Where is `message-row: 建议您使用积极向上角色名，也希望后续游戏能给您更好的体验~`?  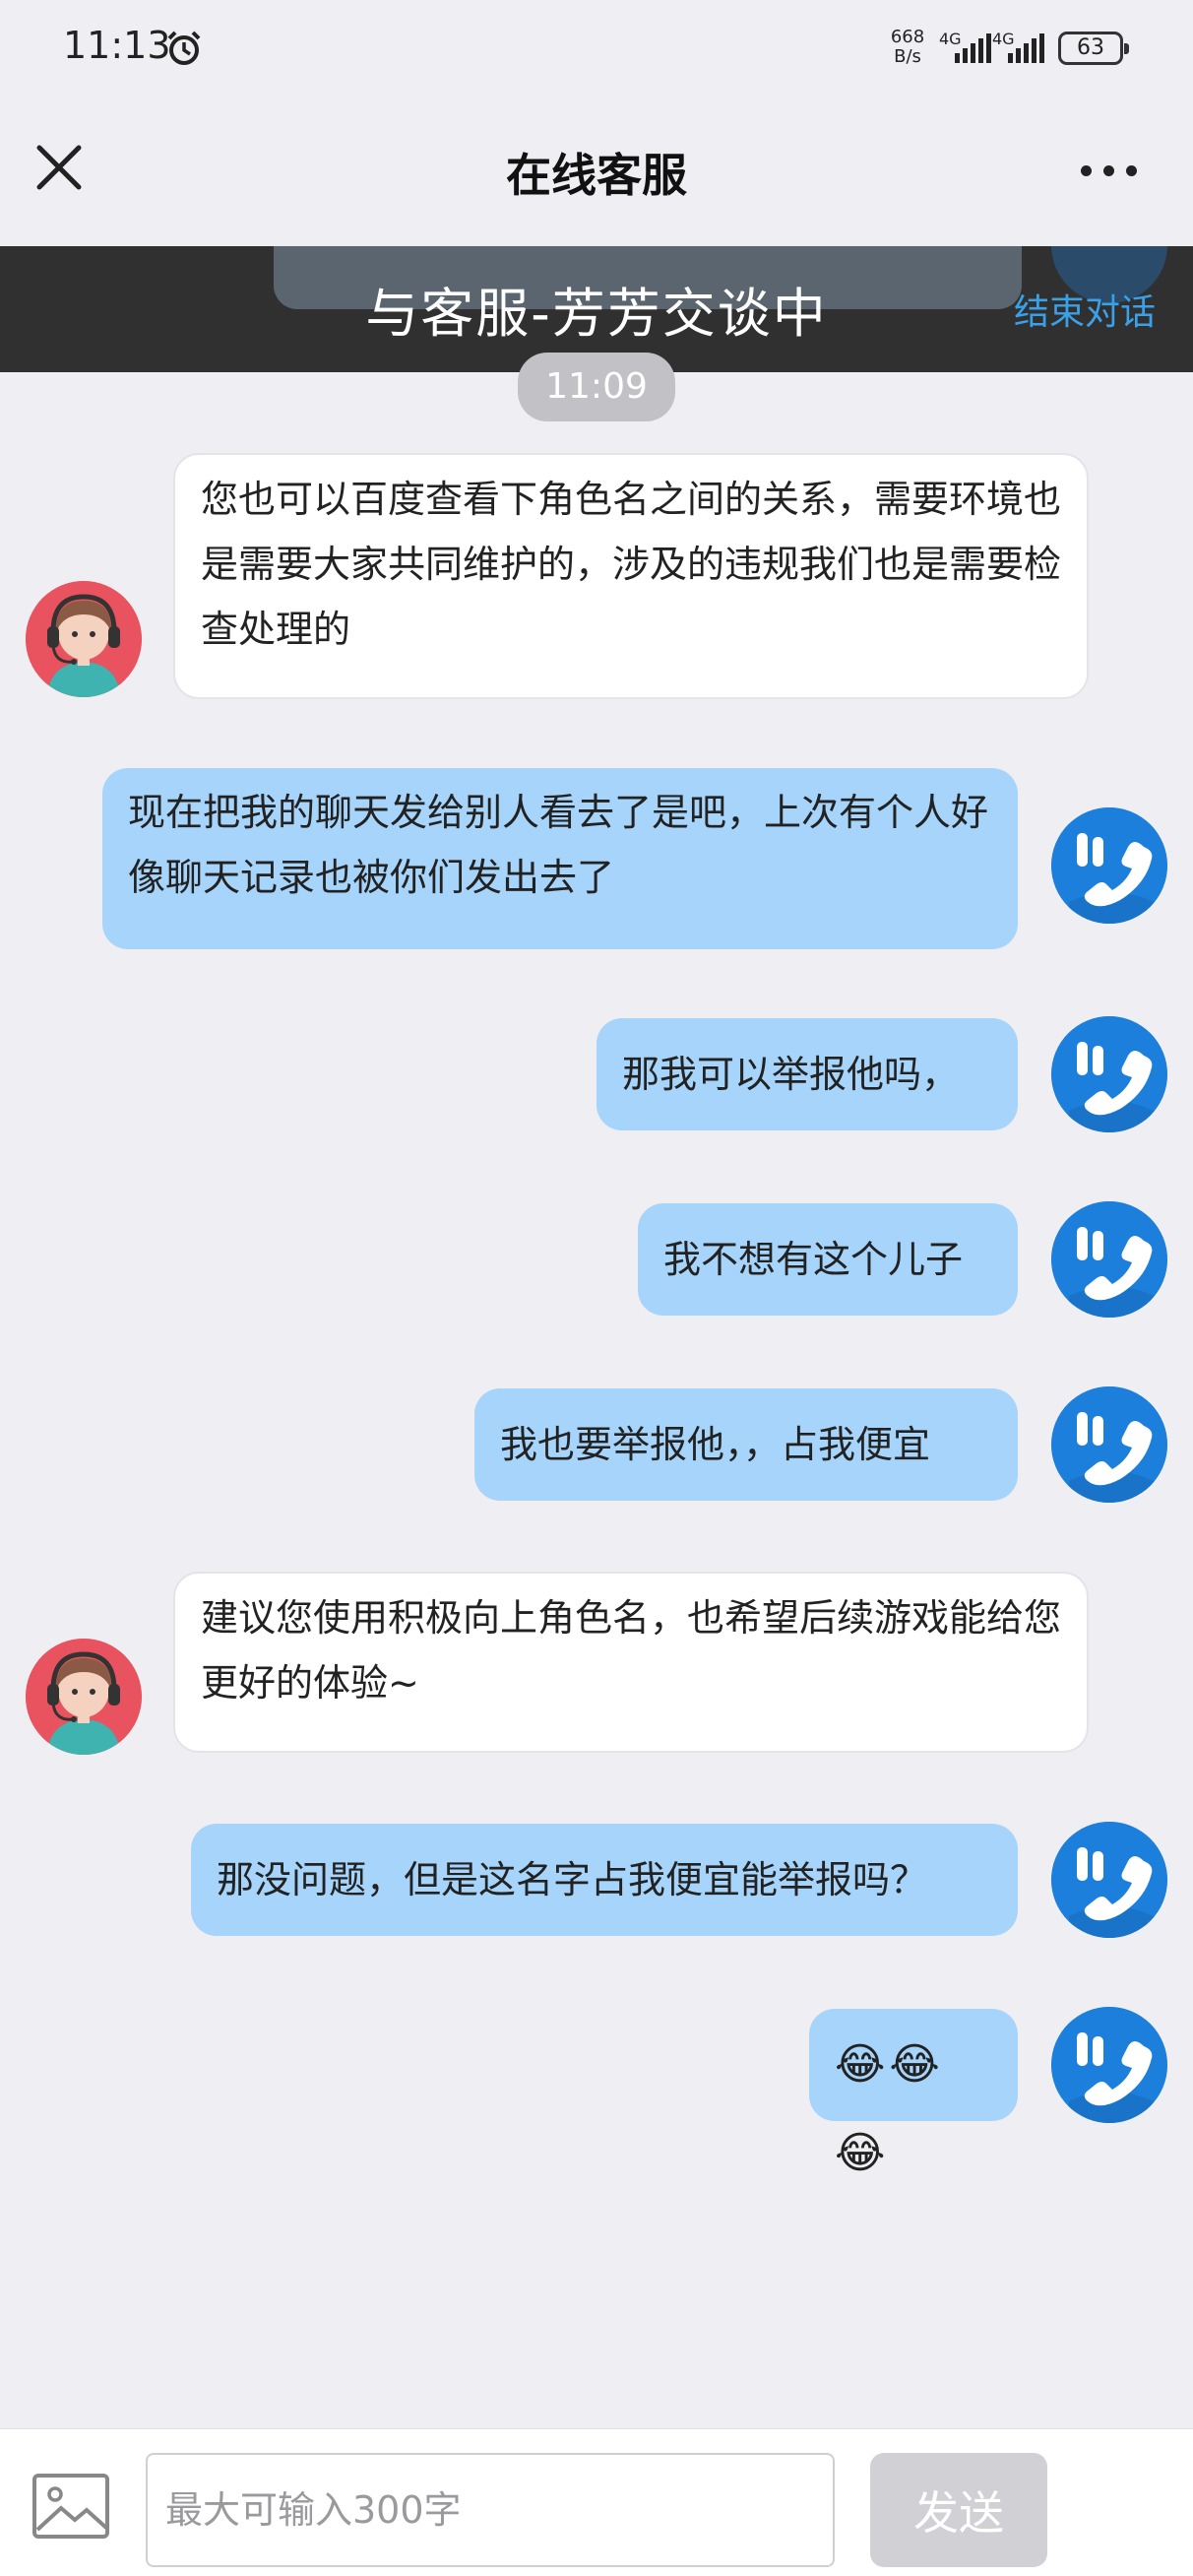 message-row: 建议您使用积极向上角色名，也希望后续游戏能给您更好的体验~ is located at coordinates (596, 1663).